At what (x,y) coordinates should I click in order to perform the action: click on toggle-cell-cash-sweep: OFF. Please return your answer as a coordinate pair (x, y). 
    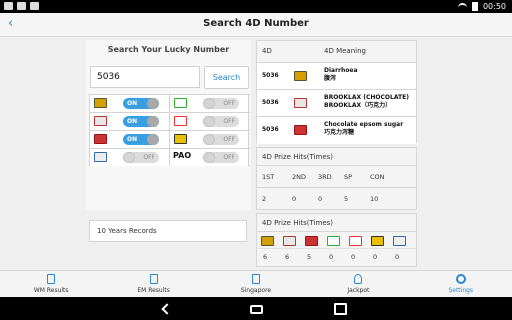
    Looking at the image, I should click on (209, 121).